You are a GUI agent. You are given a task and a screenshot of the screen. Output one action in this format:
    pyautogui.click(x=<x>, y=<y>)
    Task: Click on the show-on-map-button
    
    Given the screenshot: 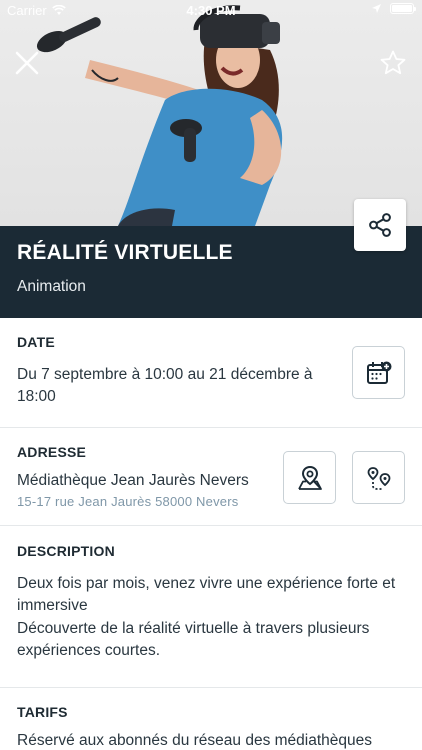 What is the action you would take?
    pyautogui.click(x=309, y=477)
    